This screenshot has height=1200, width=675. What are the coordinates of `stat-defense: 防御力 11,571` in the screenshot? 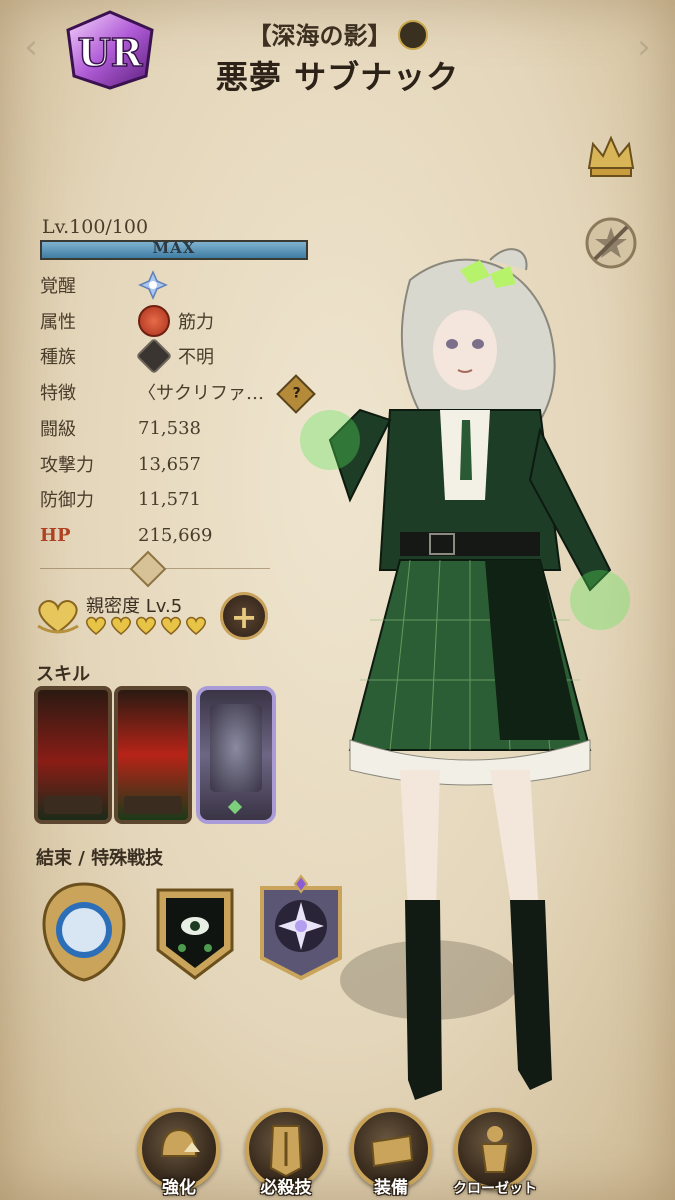 It's located at (120, 499).